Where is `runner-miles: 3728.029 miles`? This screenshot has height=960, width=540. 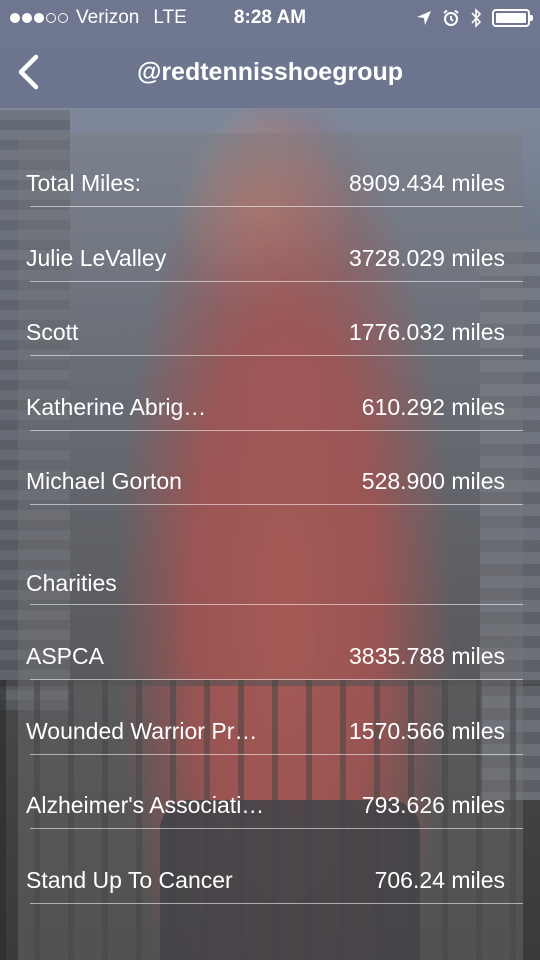
runner-miles: 3728.029 miles is located at coordinates (427, 257).